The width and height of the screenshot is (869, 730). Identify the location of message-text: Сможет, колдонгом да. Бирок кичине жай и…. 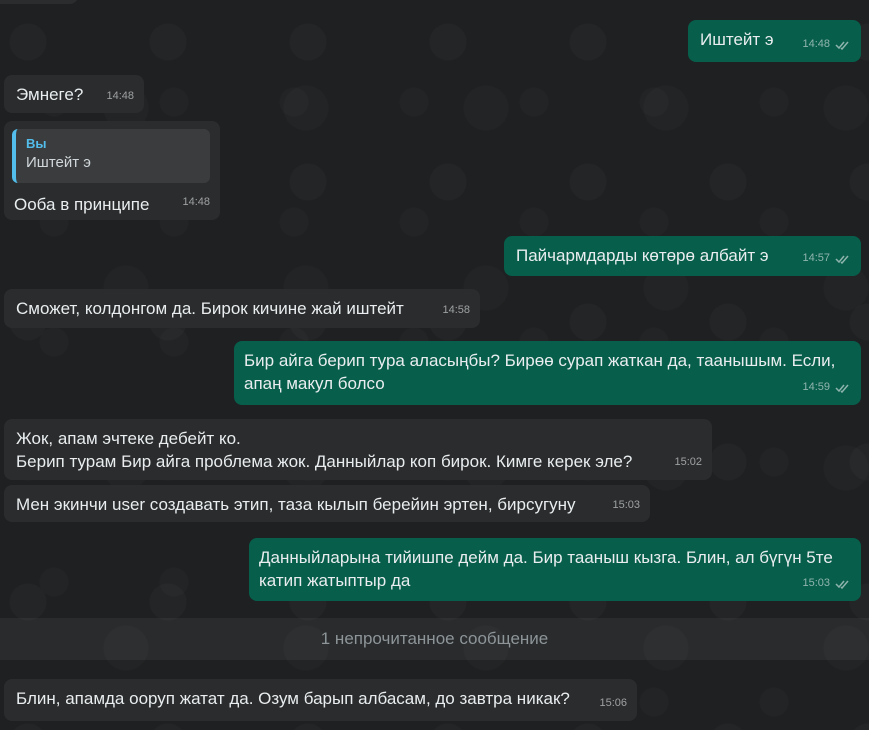
(210, 308).